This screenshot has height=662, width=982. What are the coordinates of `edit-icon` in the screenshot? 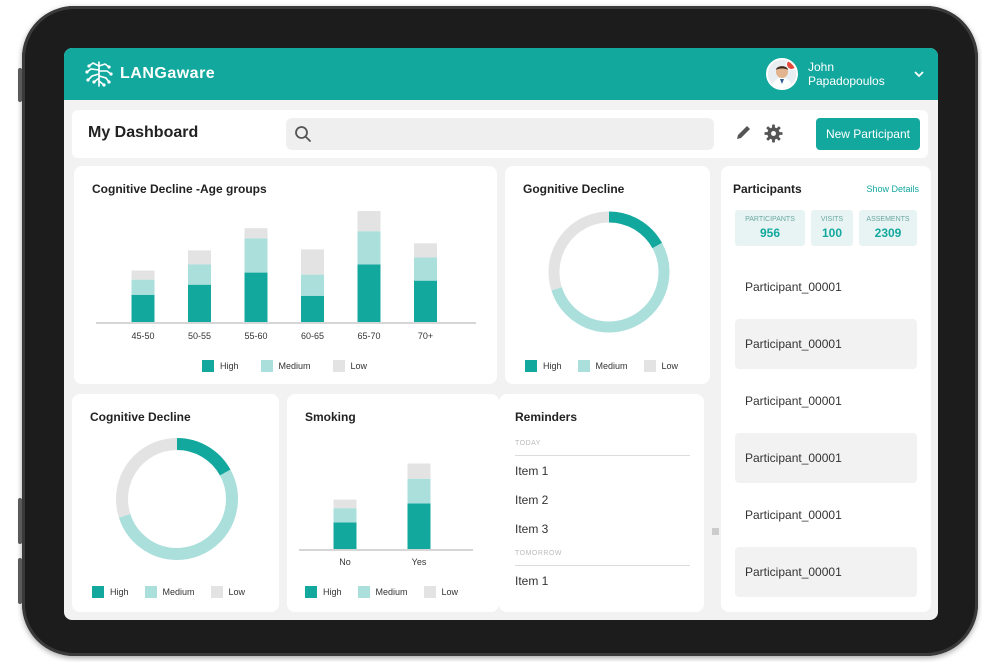 It's located at (743, 135).